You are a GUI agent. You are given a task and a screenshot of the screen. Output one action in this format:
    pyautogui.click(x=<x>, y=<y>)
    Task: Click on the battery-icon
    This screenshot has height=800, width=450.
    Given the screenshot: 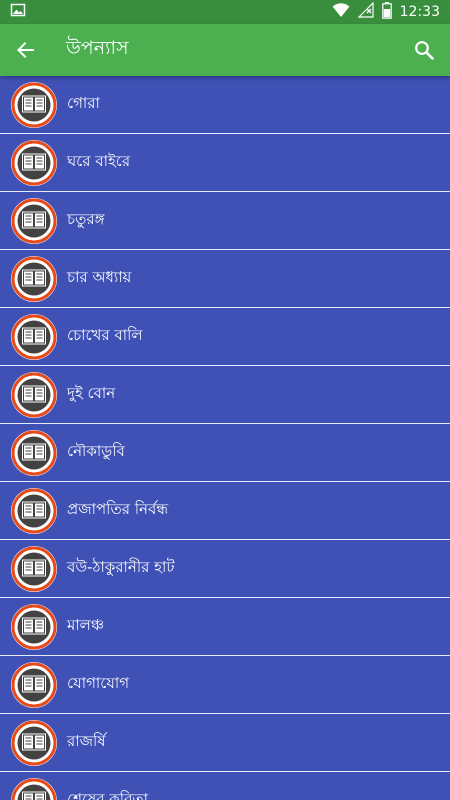 What is the action you would take?
    pyautogui.click(x=386, y=12)
    